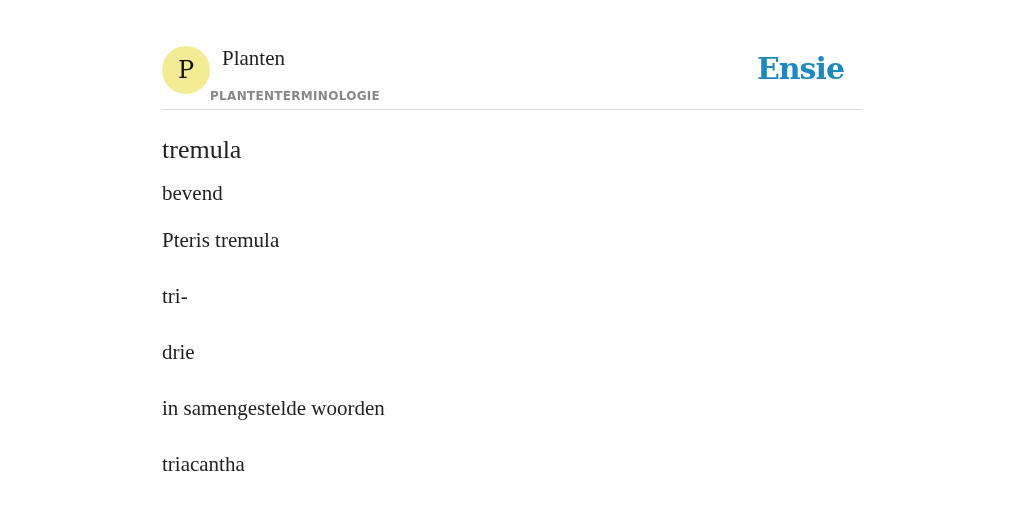 The image size is (1024, 512). I want to click on entry-text: Pteris tremula, so click(221, 240).